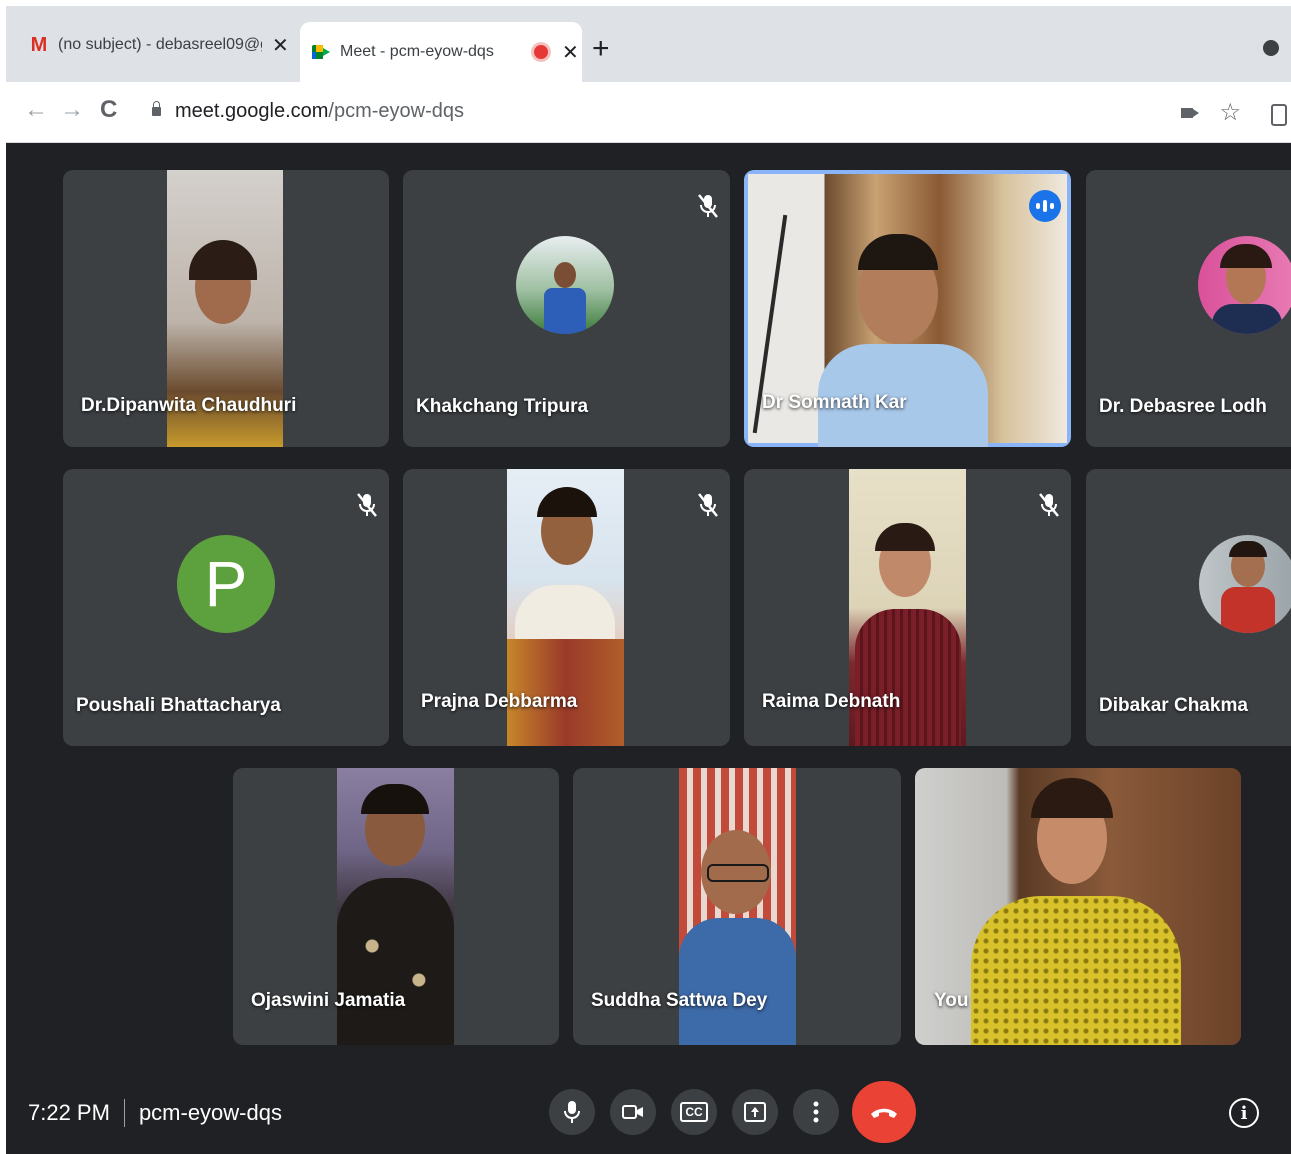  I want to click on participant-tile: Raima Debnath, so click(907, 607).